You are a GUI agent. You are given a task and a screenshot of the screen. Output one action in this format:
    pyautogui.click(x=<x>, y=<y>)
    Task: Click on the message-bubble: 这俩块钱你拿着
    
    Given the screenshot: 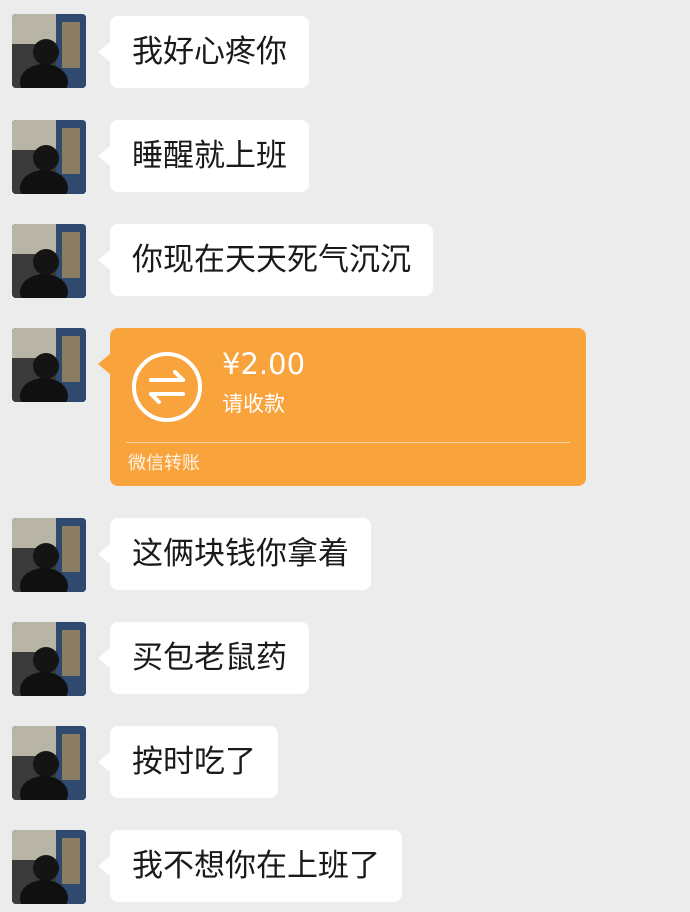 What is the action you would take?
    pyautogui.click(x=234, y=554)
    